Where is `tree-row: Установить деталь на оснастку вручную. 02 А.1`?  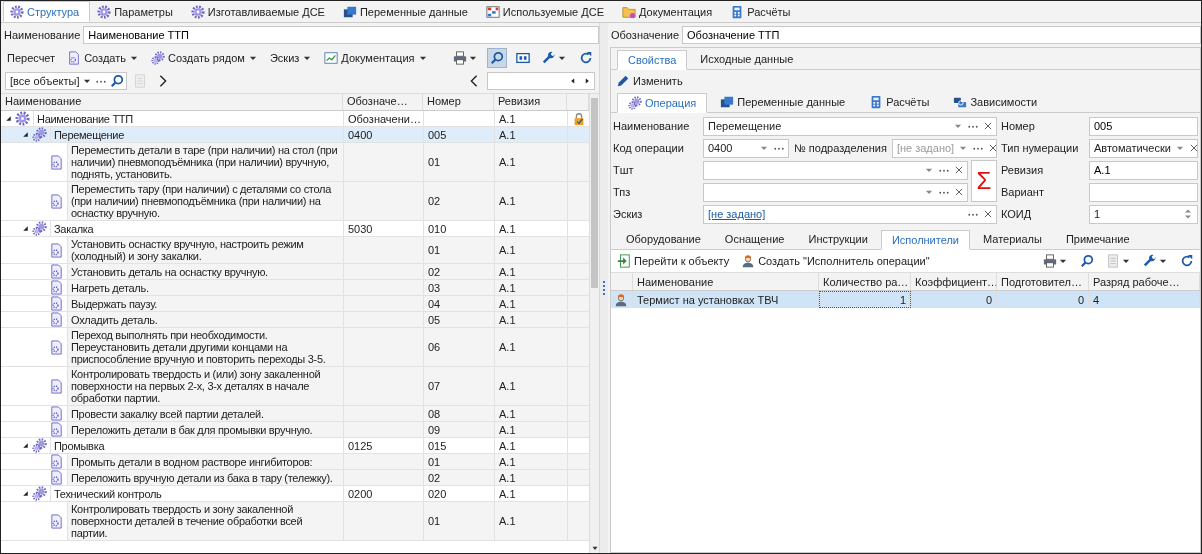
tree-row: Установить деталь на оснастку вручную. 02 А.1 is located at coordinates (295, 272).